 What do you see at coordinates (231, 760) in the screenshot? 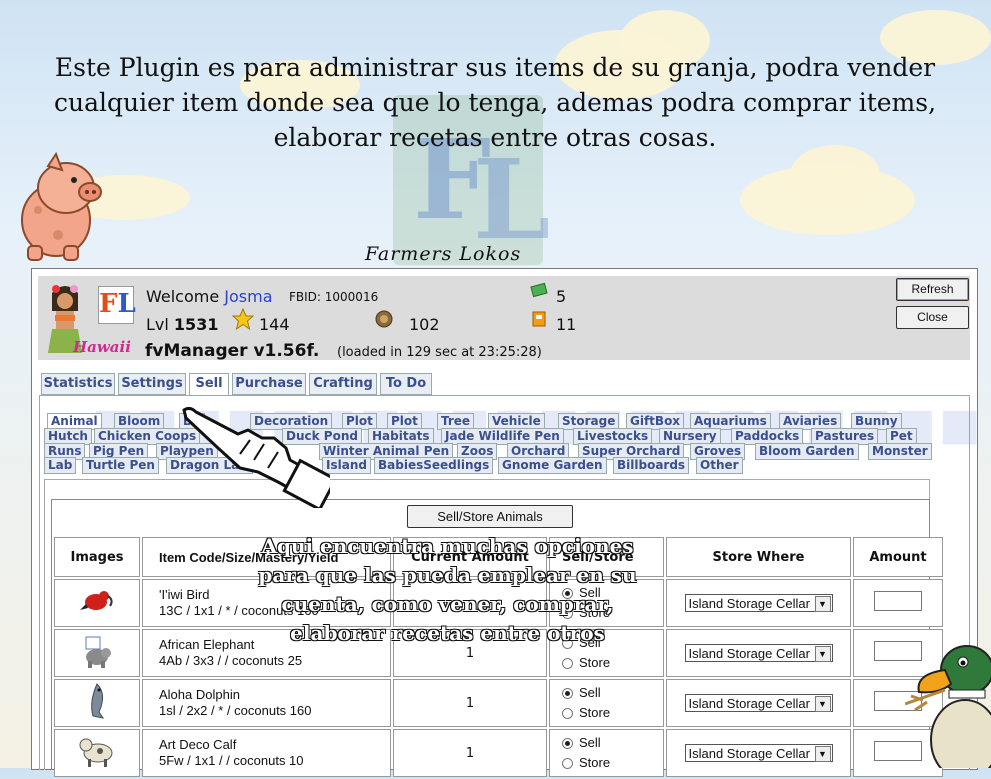
I see `item-details: 5Fw / 1x1 / / coconuts 10` at bounding box center [231, 760].